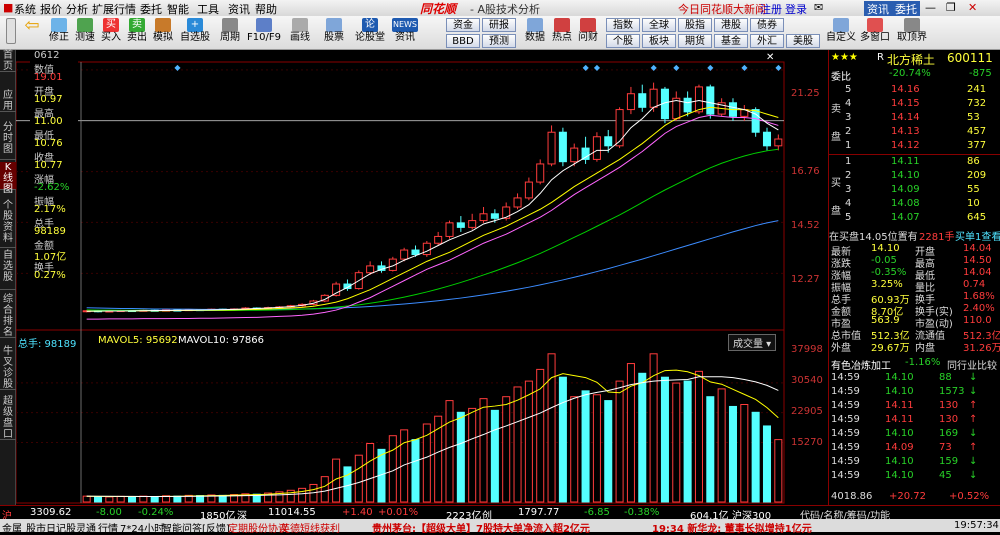 The height and width of the screenshot is (535, 1000). I want to click on tab-level2: 超级盘口, so click(8, 418).